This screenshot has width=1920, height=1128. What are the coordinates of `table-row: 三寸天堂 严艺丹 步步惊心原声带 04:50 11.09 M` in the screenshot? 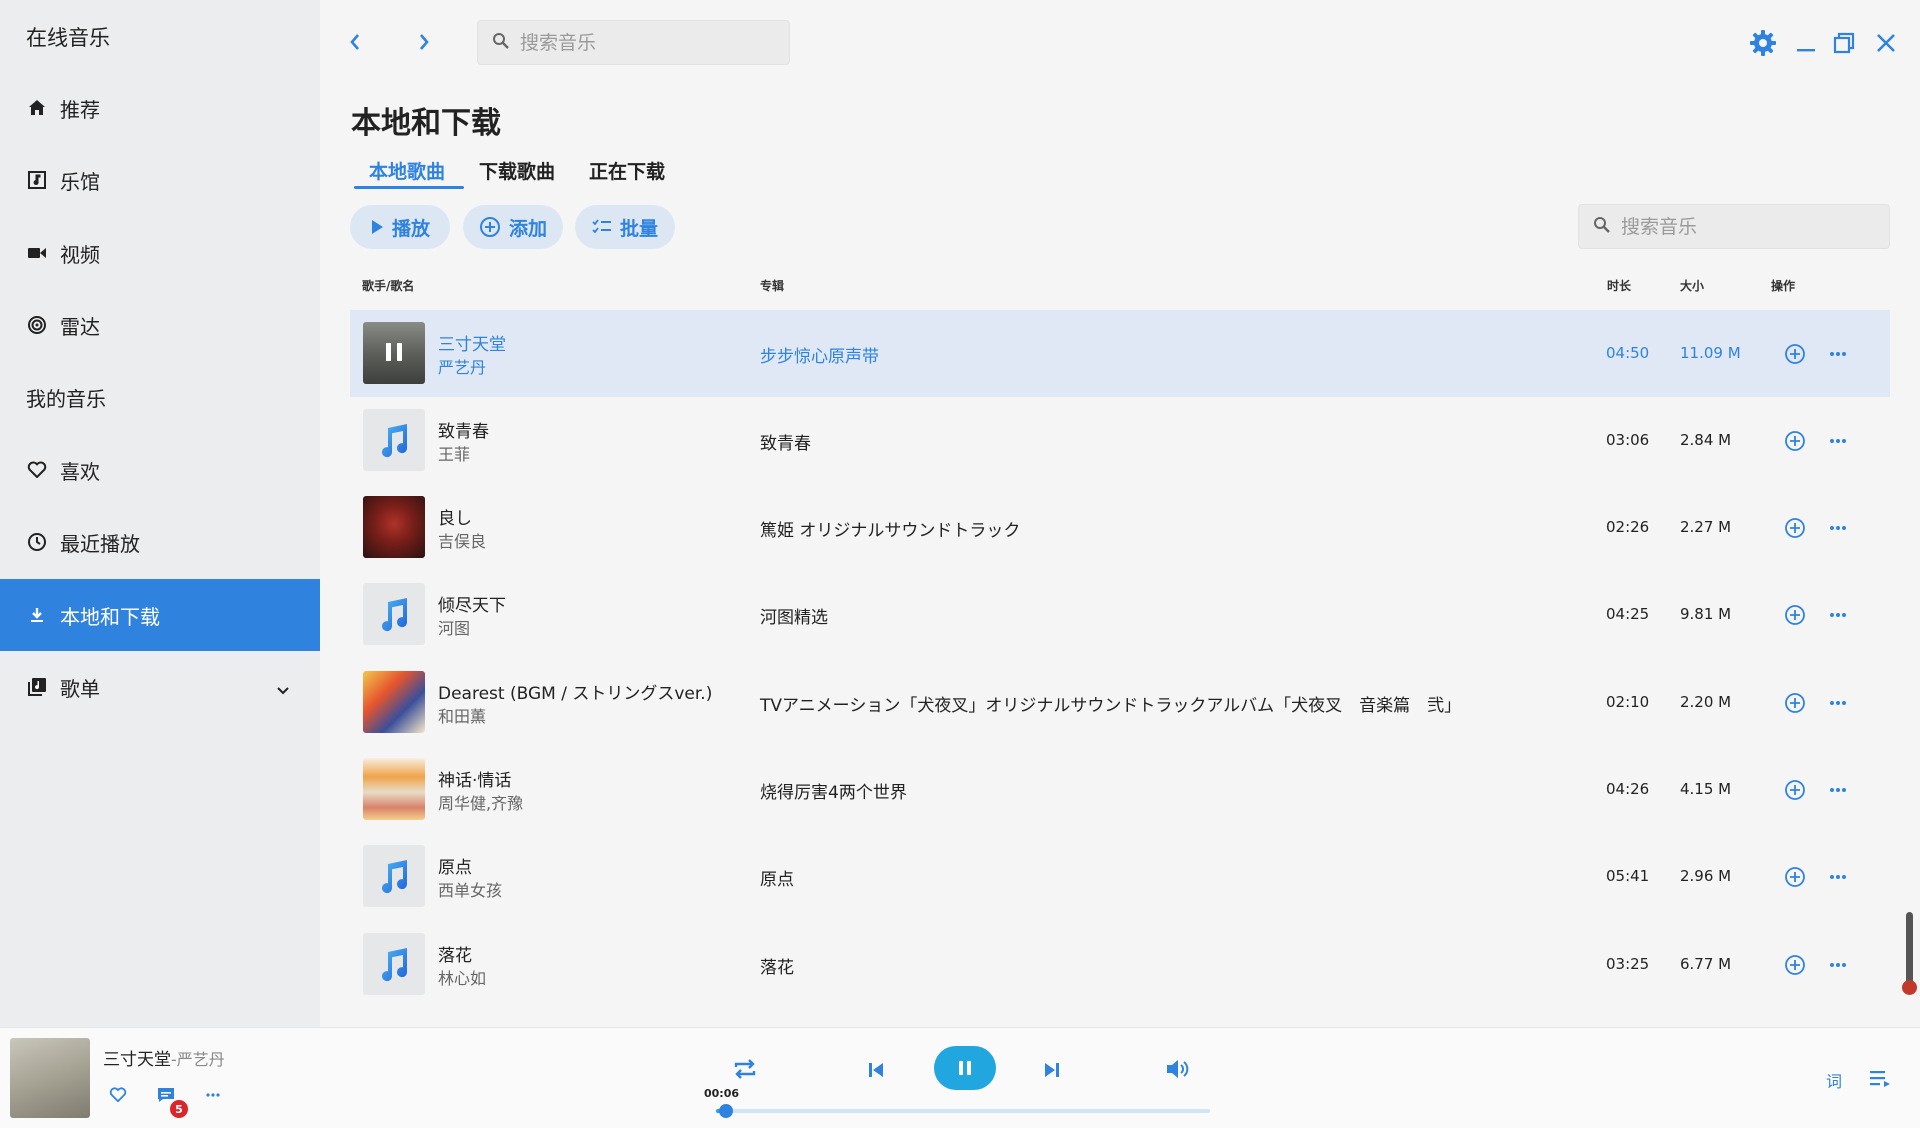 It's located at (1120, 353).